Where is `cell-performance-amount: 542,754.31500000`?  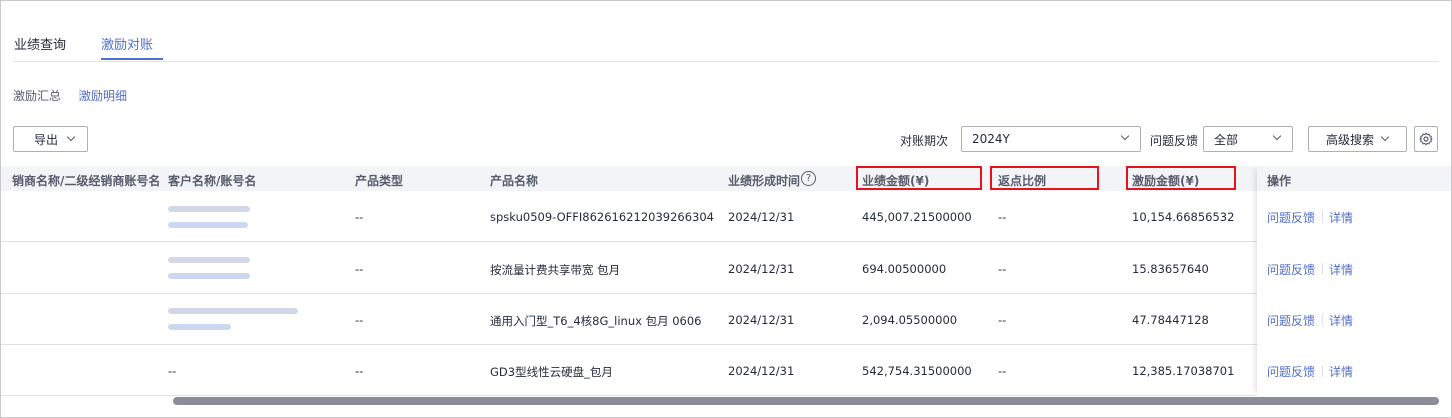
cell-performance-amount: 542,754.31500000 is located at coordinates (917, 371).